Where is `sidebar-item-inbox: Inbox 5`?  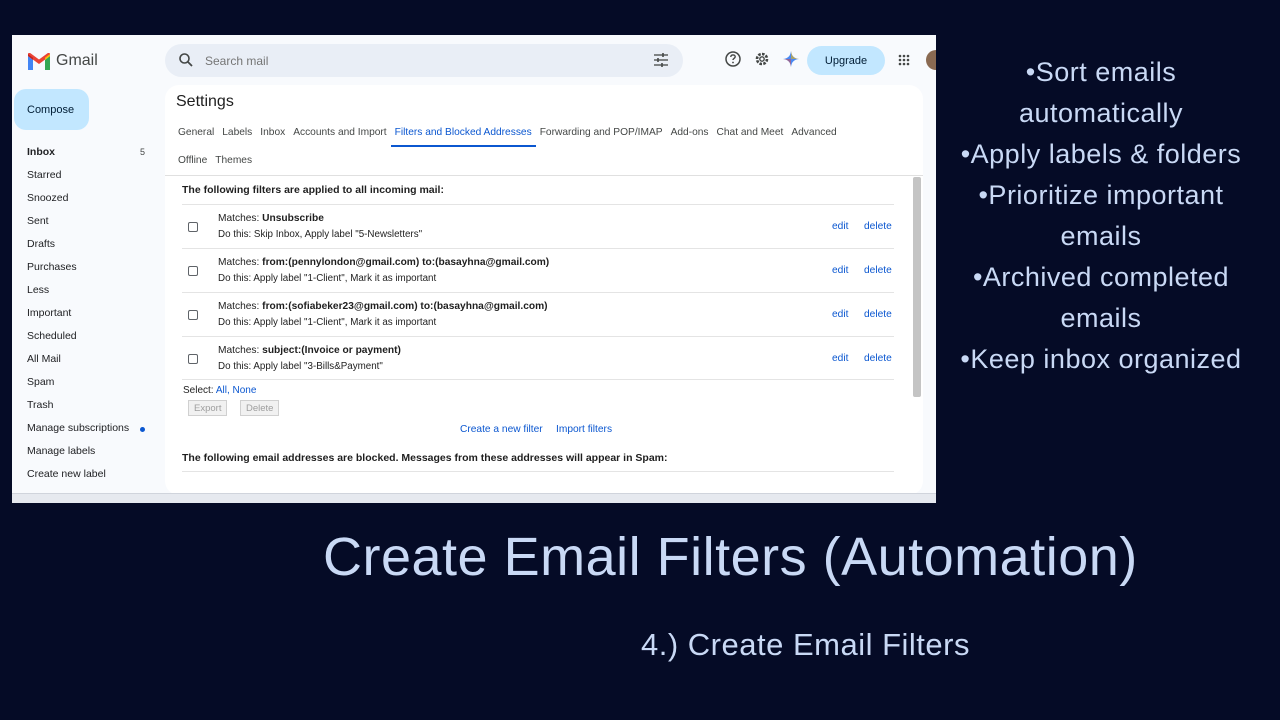 sidebar-item-inbox: Inbox 5 is located at coordinates (87, 152).